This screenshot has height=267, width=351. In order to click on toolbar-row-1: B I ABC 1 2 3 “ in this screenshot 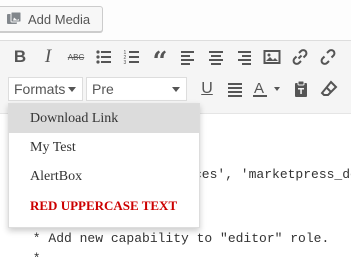, I will do `click(175, 59)`.